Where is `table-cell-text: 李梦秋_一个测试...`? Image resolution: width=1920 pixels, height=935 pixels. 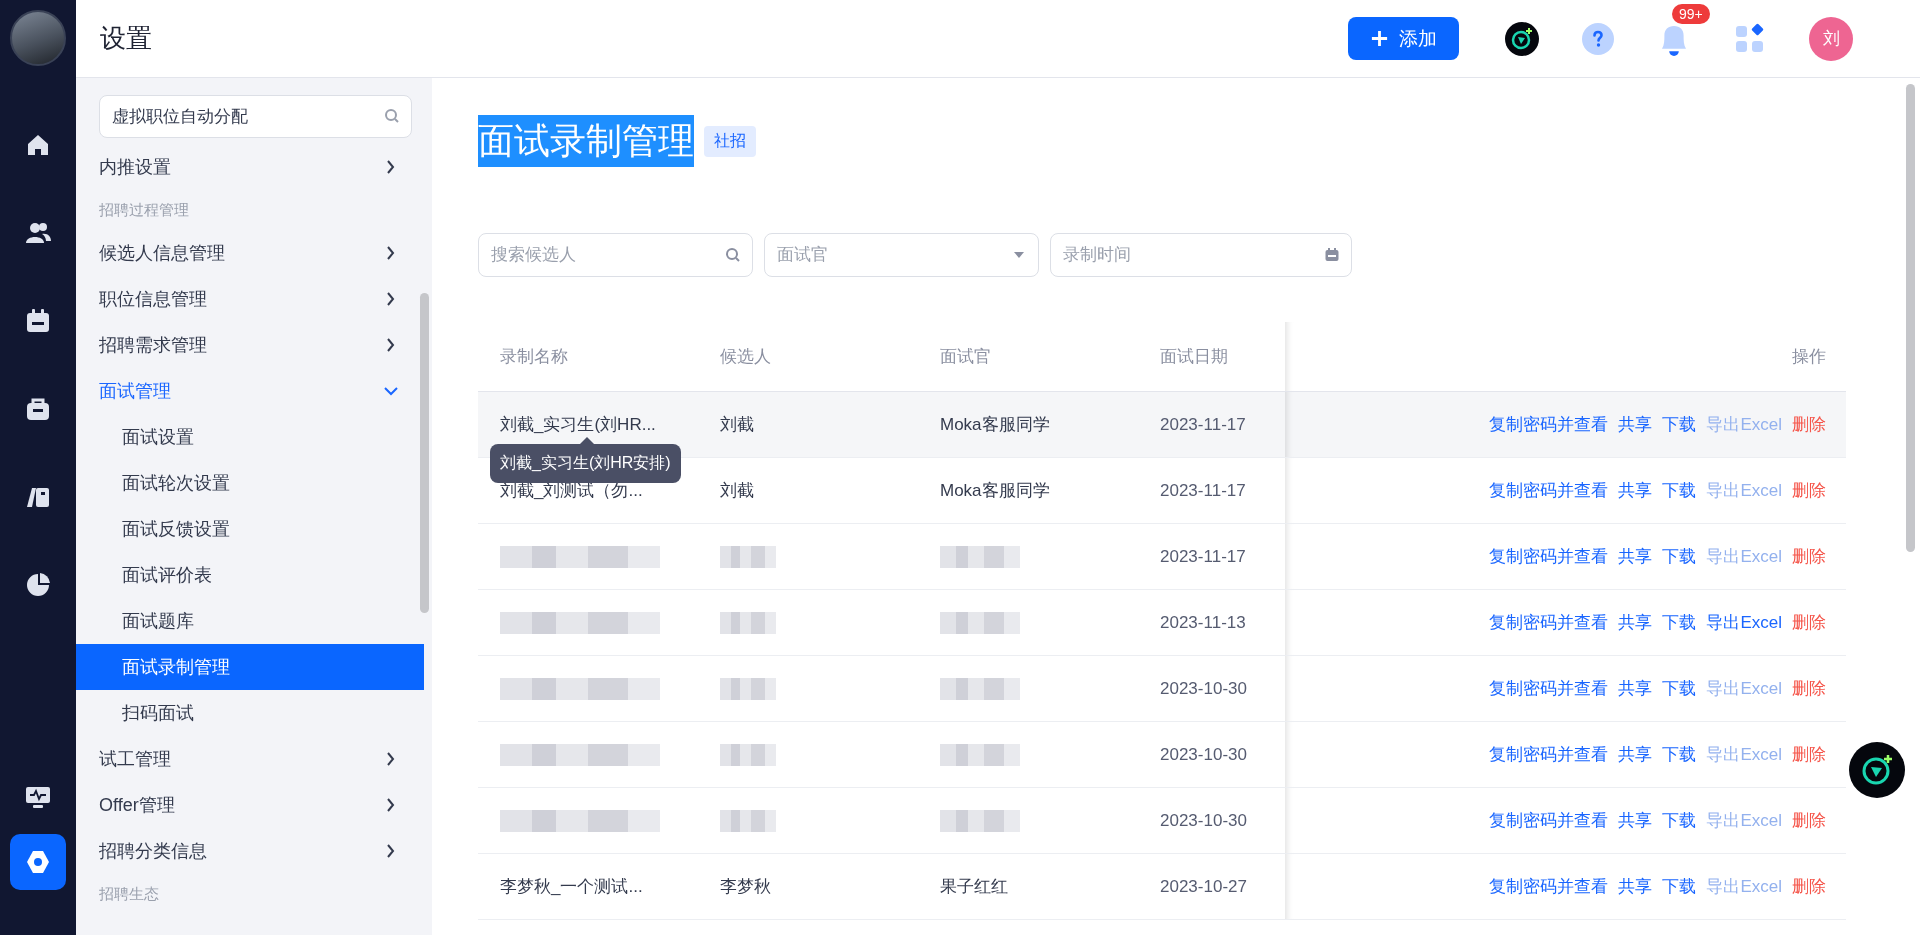
table-cell-text: 李梦秋_一个测试... is located at coordinates (571, 887).